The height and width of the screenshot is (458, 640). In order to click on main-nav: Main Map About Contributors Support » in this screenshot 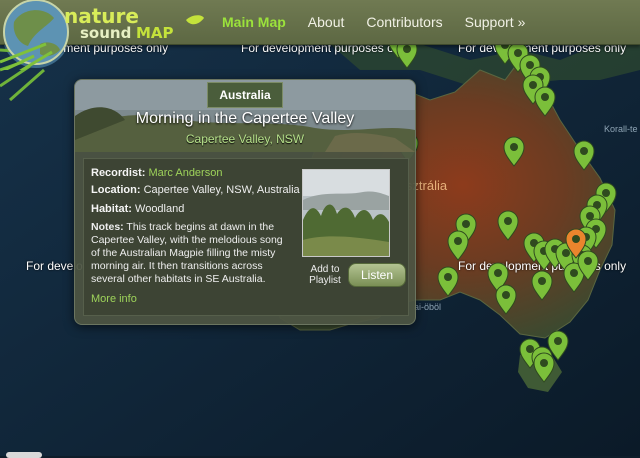, I will do `click(384, 22)`.